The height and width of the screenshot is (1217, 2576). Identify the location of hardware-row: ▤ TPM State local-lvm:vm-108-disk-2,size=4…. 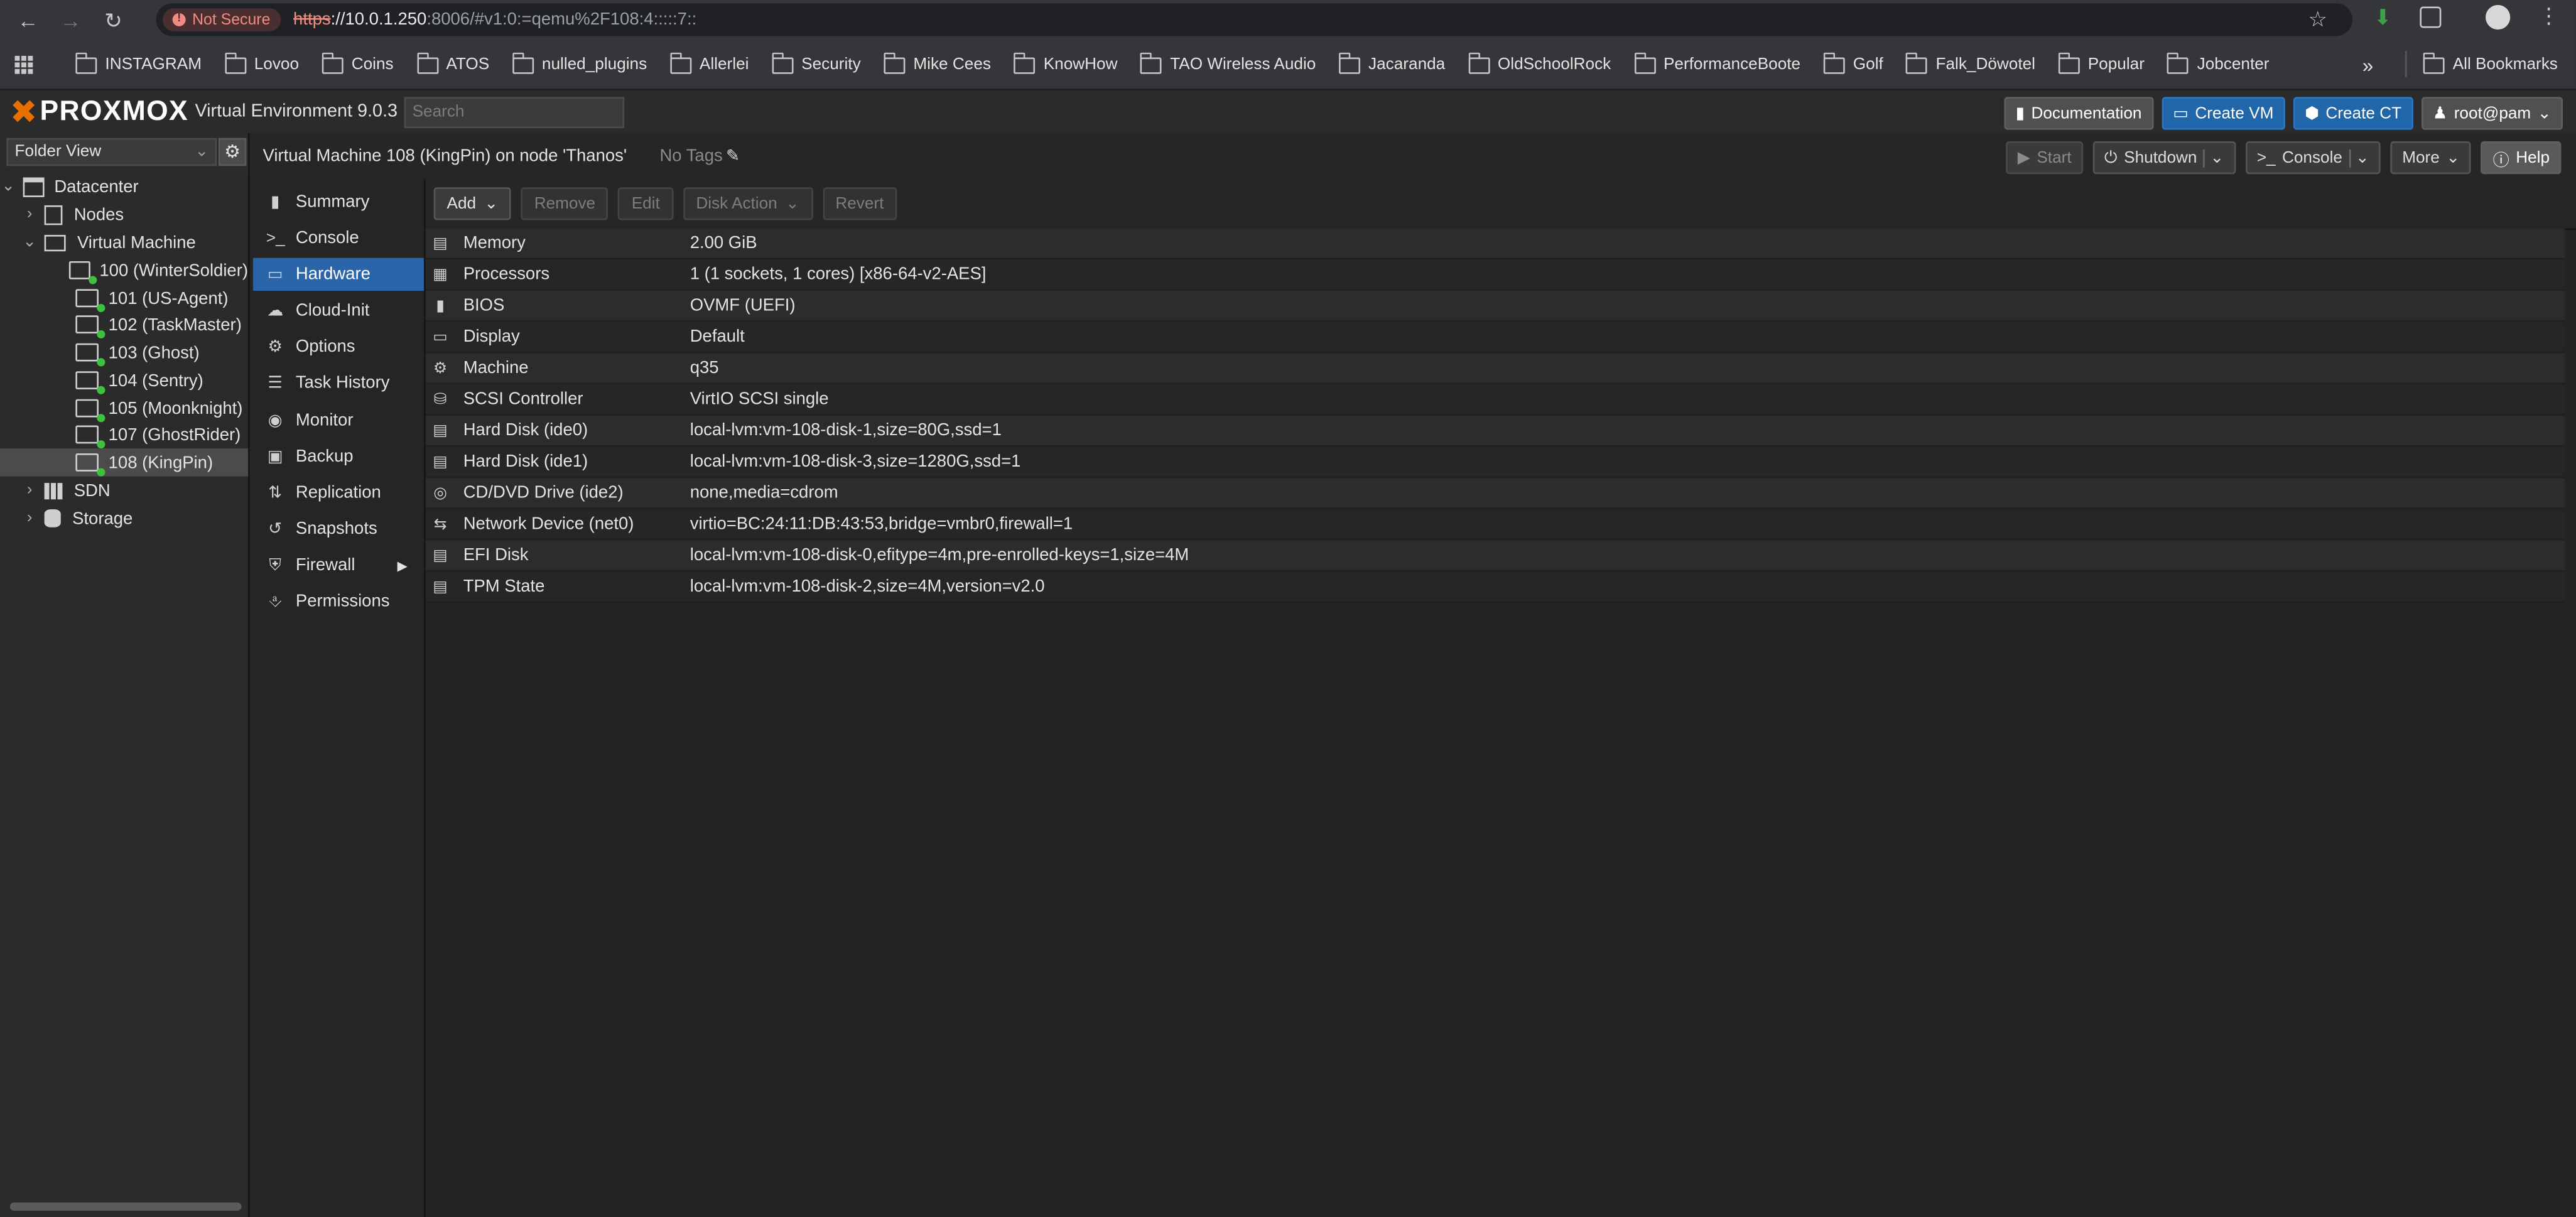
(1495, 587).